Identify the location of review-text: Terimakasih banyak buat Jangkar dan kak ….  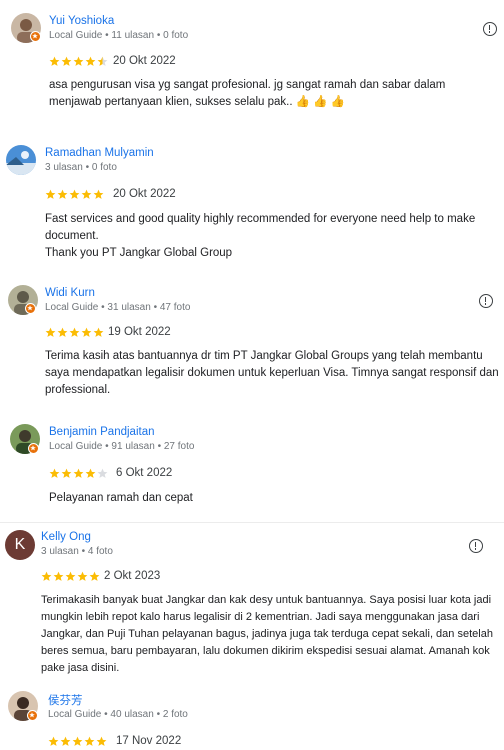
(267, 634).